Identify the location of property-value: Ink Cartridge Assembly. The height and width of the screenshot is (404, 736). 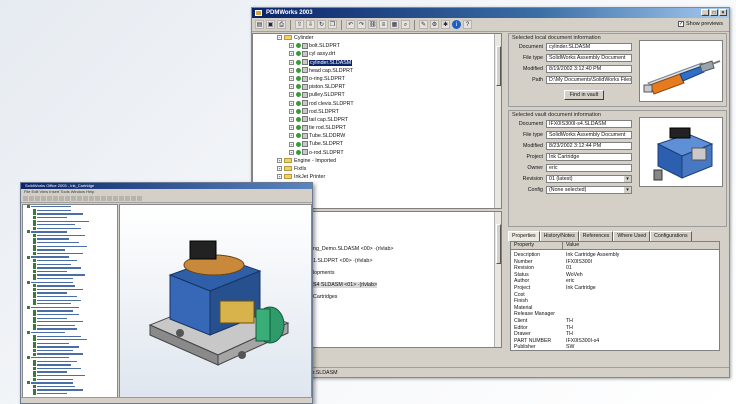
(592, 255).